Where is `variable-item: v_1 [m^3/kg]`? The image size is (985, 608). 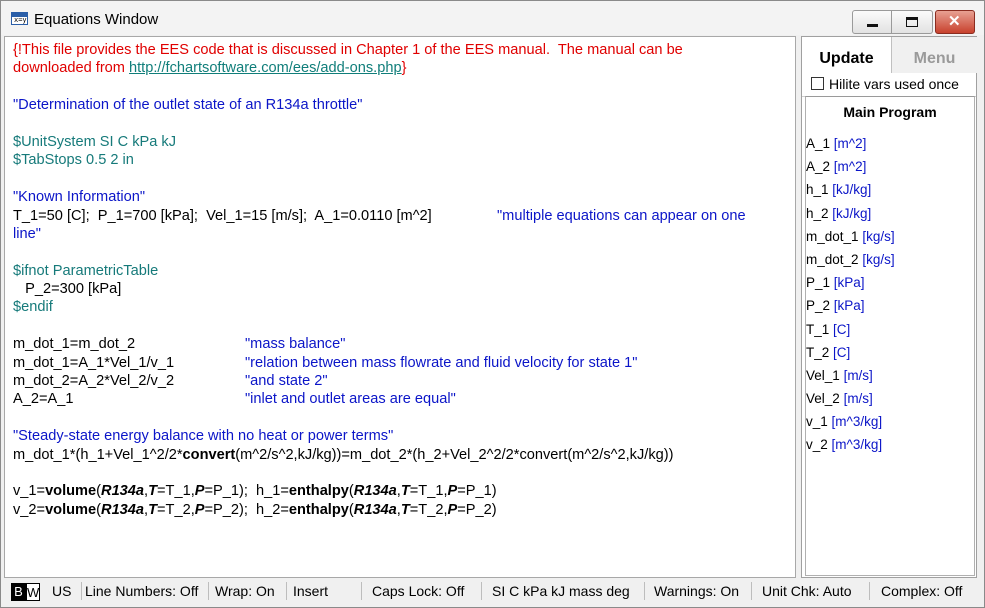 variable-item: v_1 [m^3/kg] is located at coordinates (850, 424).